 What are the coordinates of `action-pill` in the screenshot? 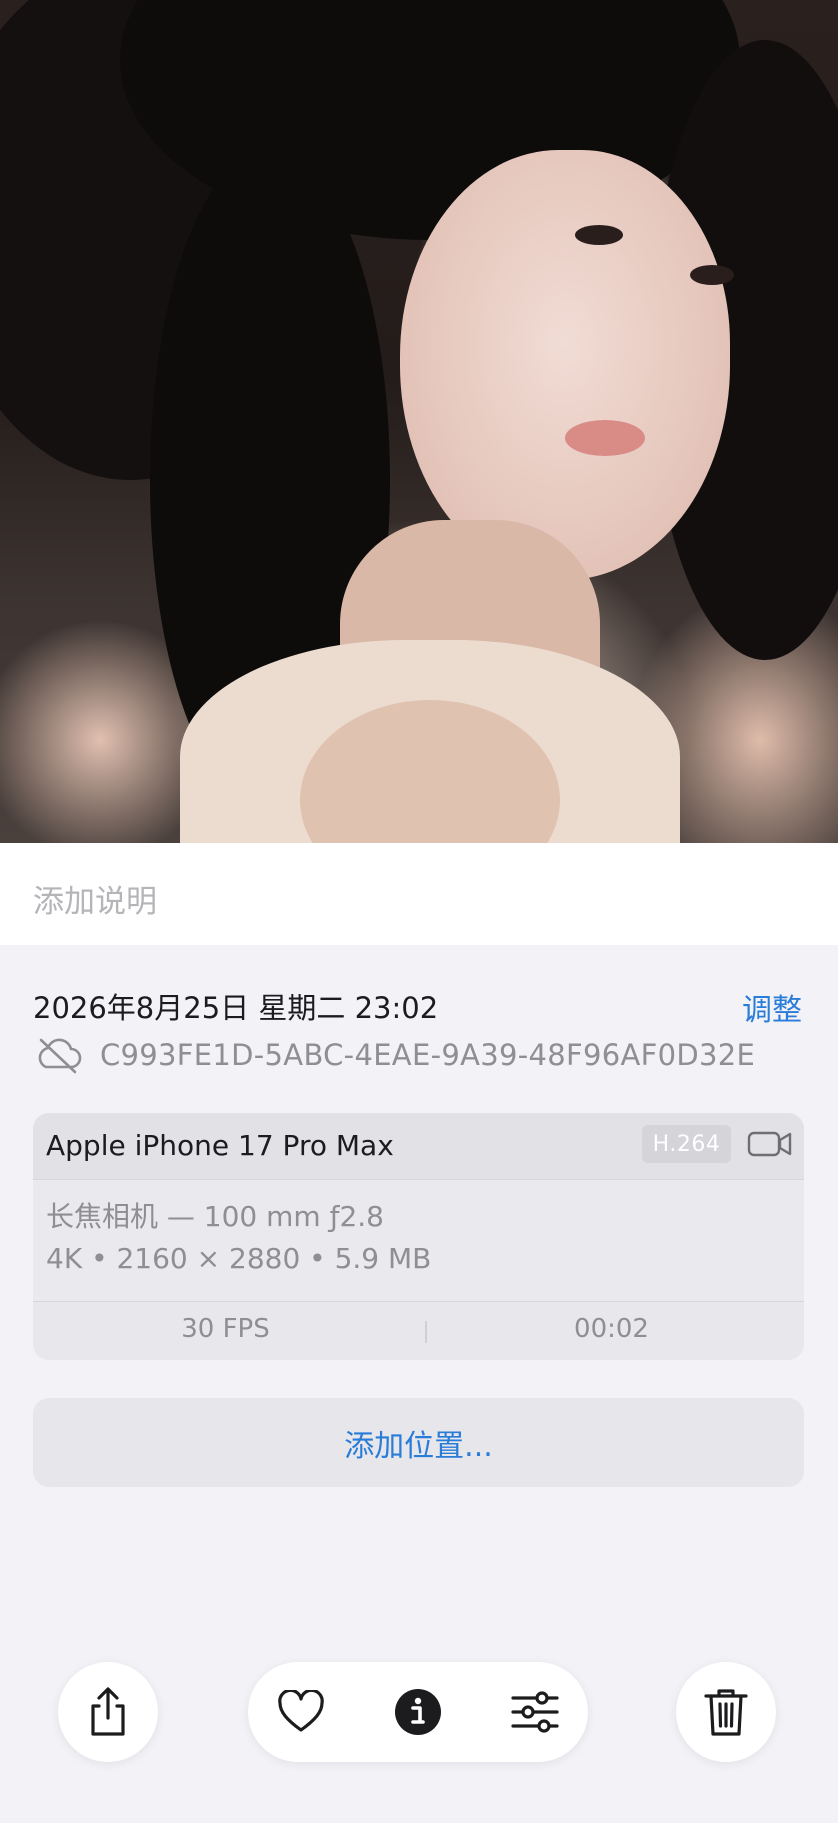 It's located at (418, 1712).